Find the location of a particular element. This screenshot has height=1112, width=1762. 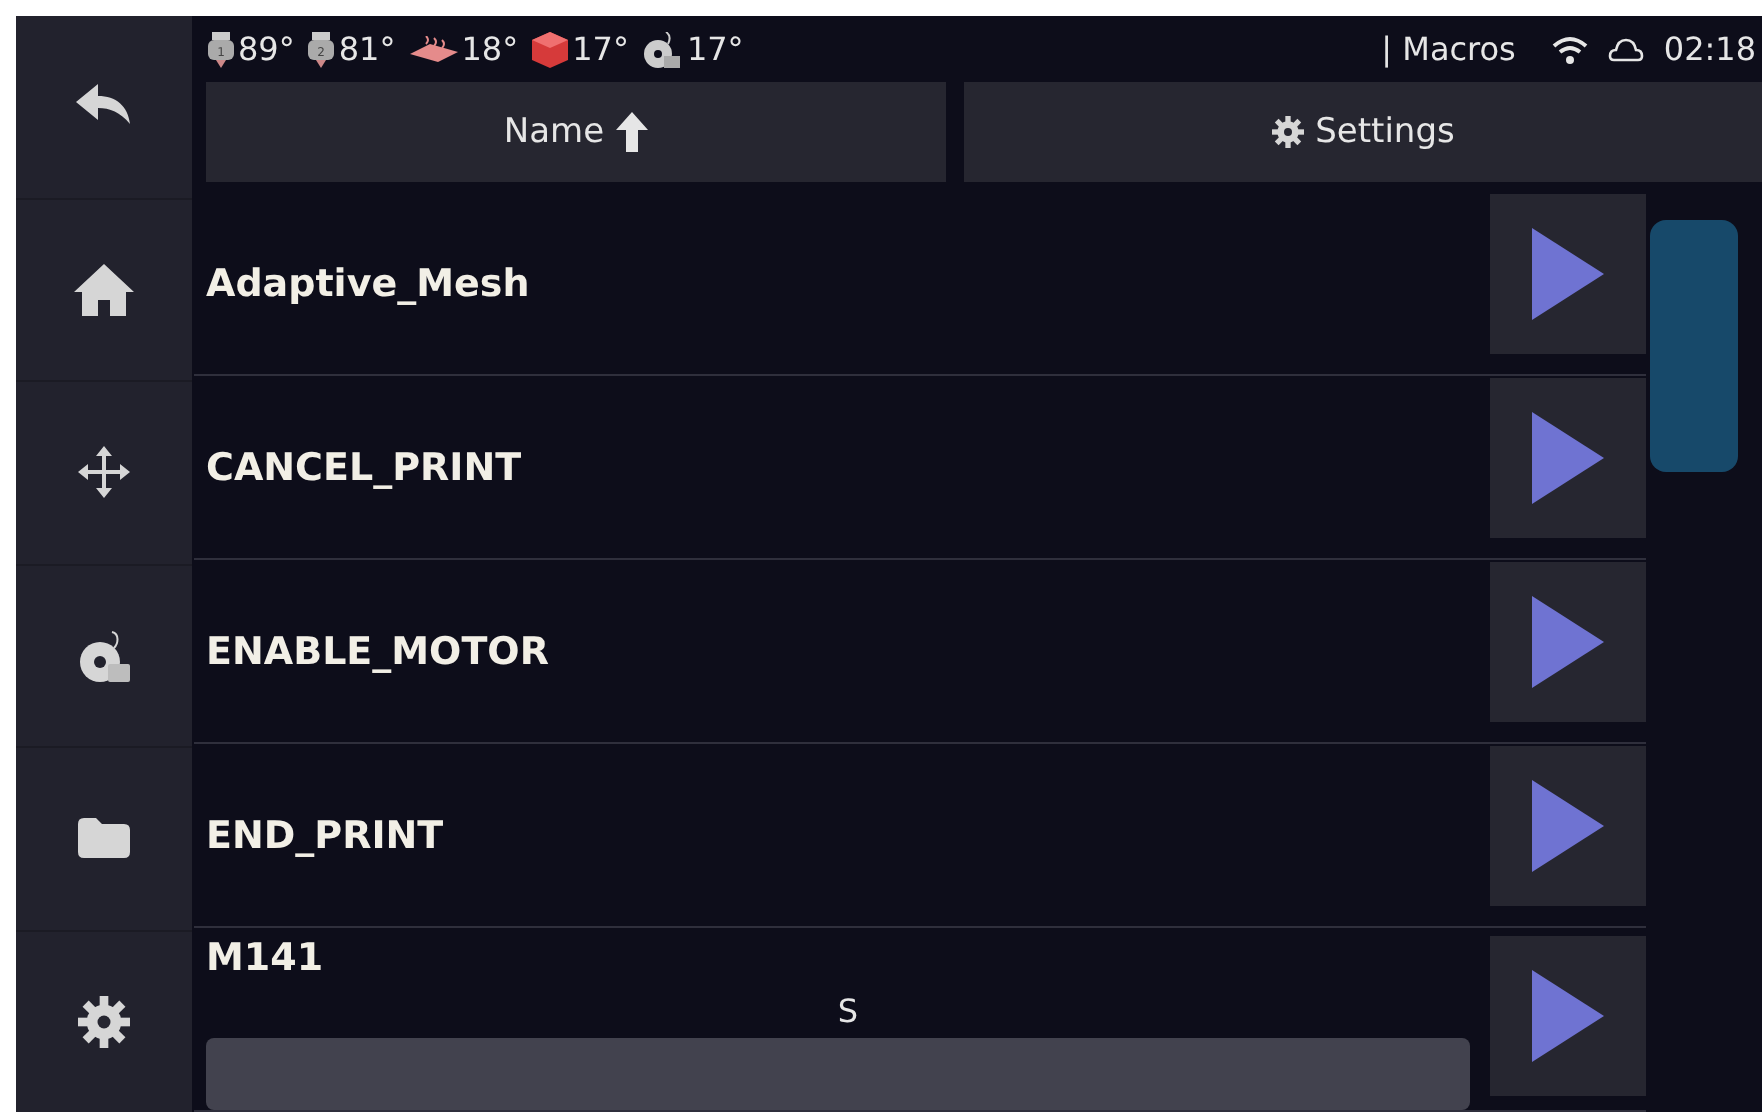

up-arrow-icon is located at coordinates (632, 132).